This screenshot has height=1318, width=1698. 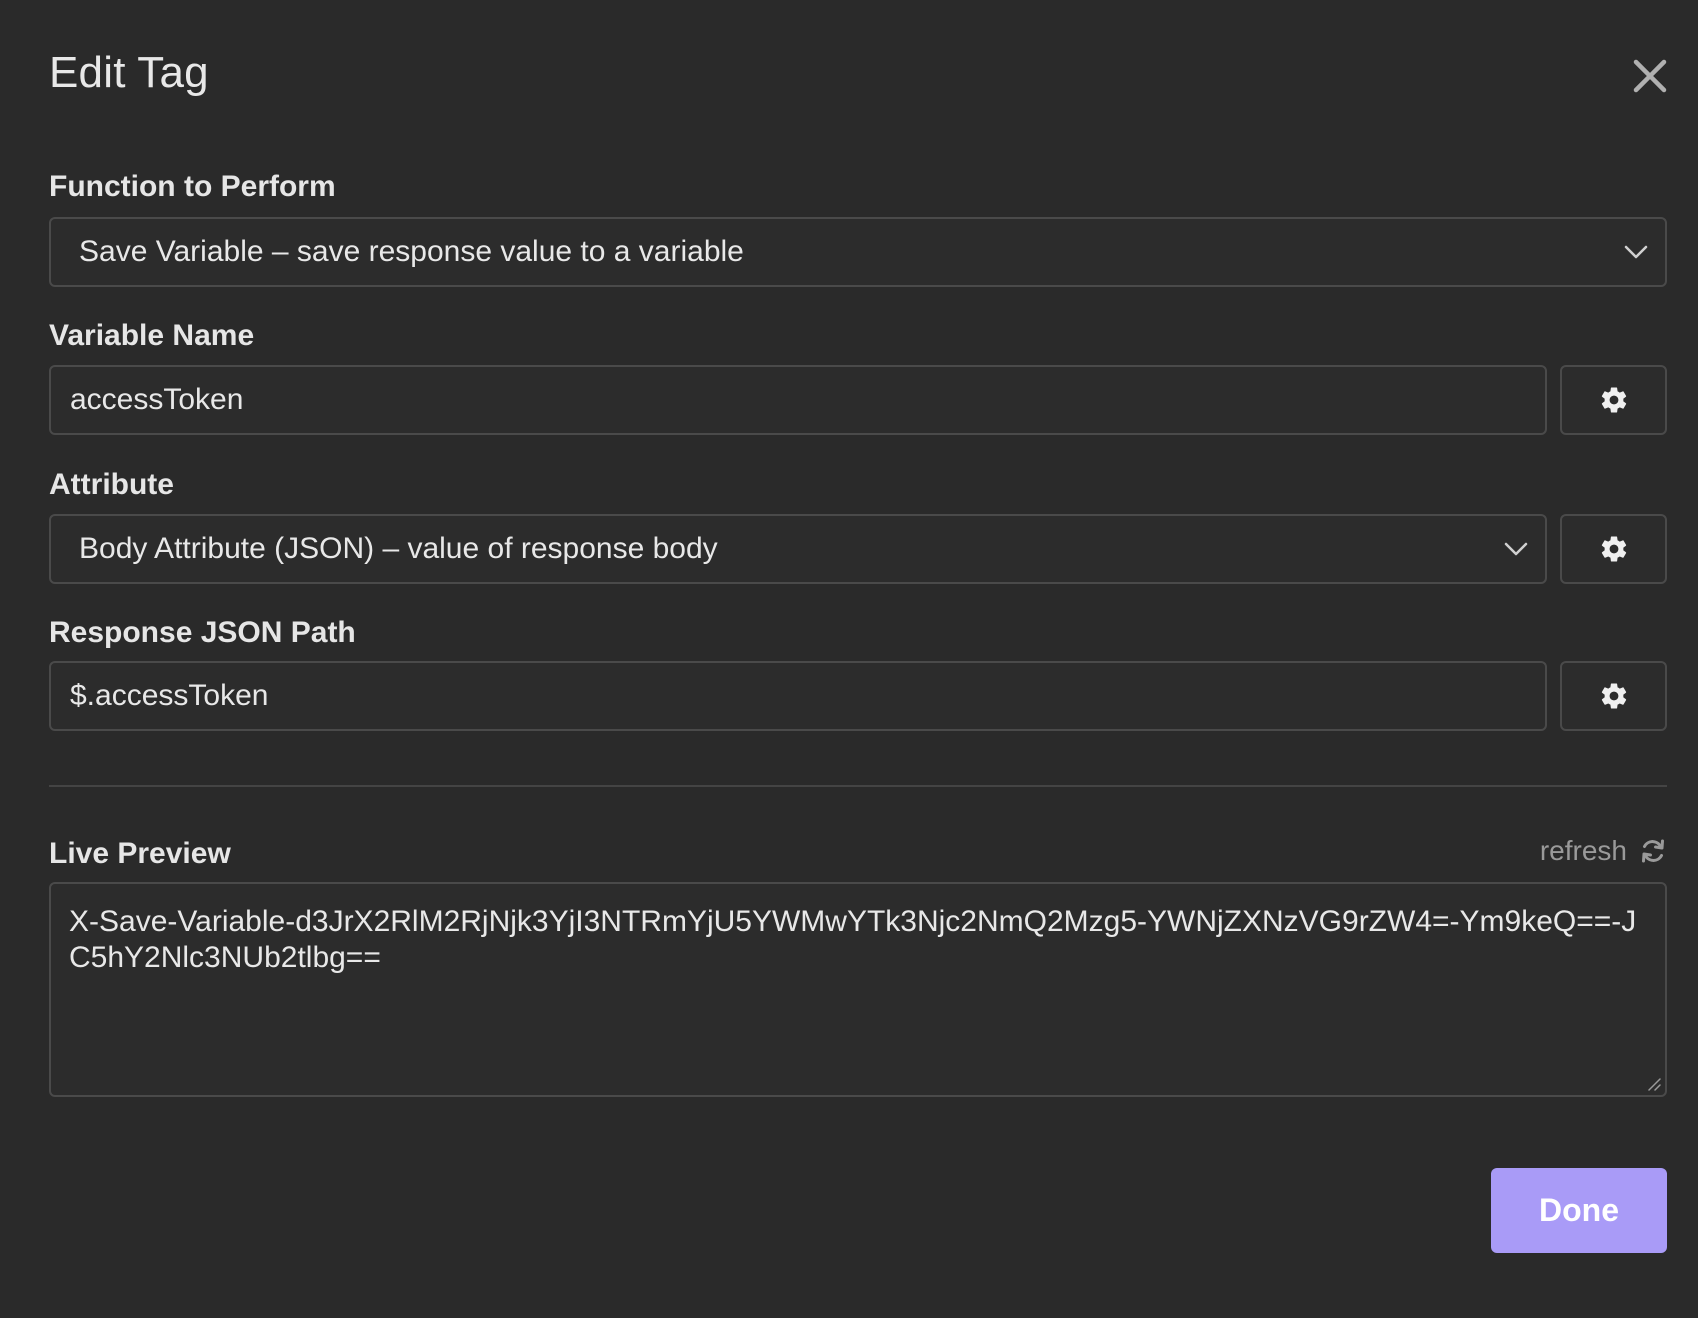 I want to click on done-button: Done, so click(x=1579, y=1210).